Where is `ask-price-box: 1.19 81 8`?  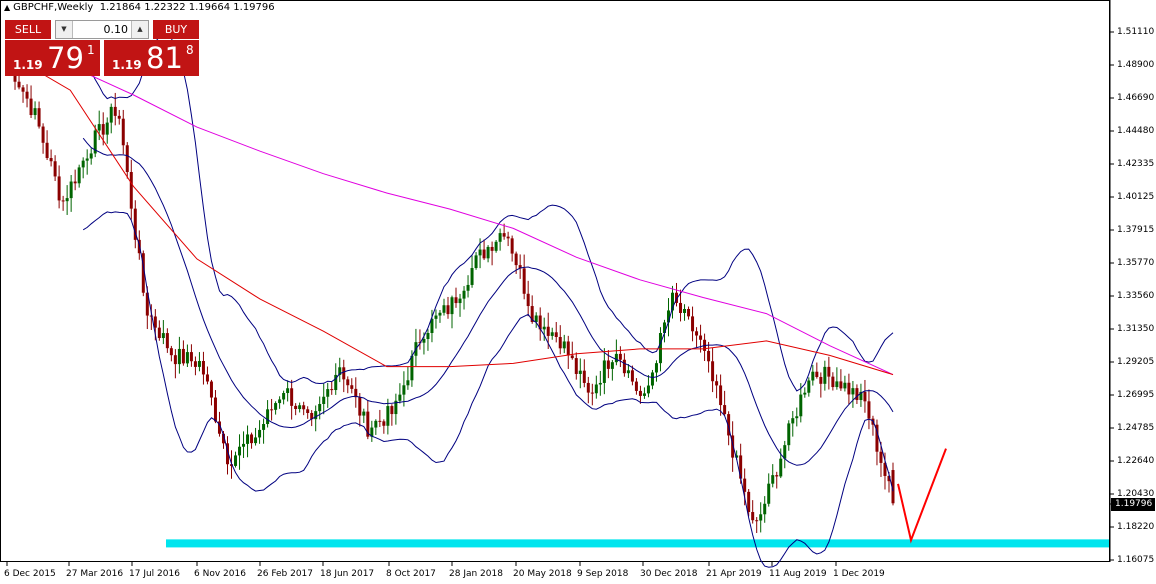 ask-price-box: 1.19 81 8 is located at coordinates (151, 58).